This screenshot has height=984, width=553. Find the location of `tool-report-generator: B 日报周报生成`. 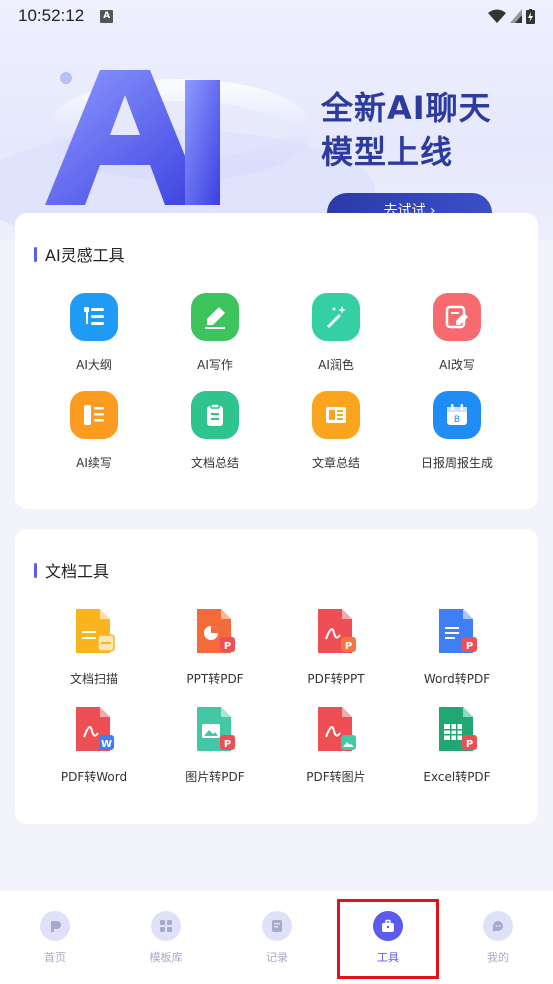

tool-report-generator: B 日报周报生成 is located at coordinates (457, 431).